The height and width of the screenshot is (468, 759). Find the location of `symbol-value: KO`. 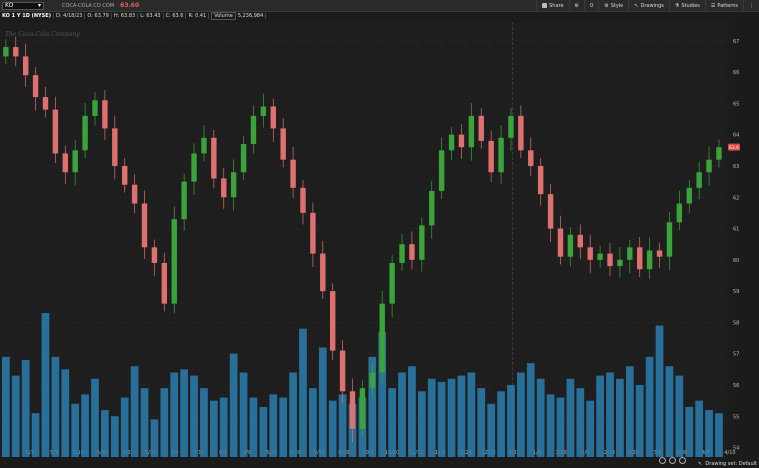

symbol-value: KO is located at coordinates (9, 5).